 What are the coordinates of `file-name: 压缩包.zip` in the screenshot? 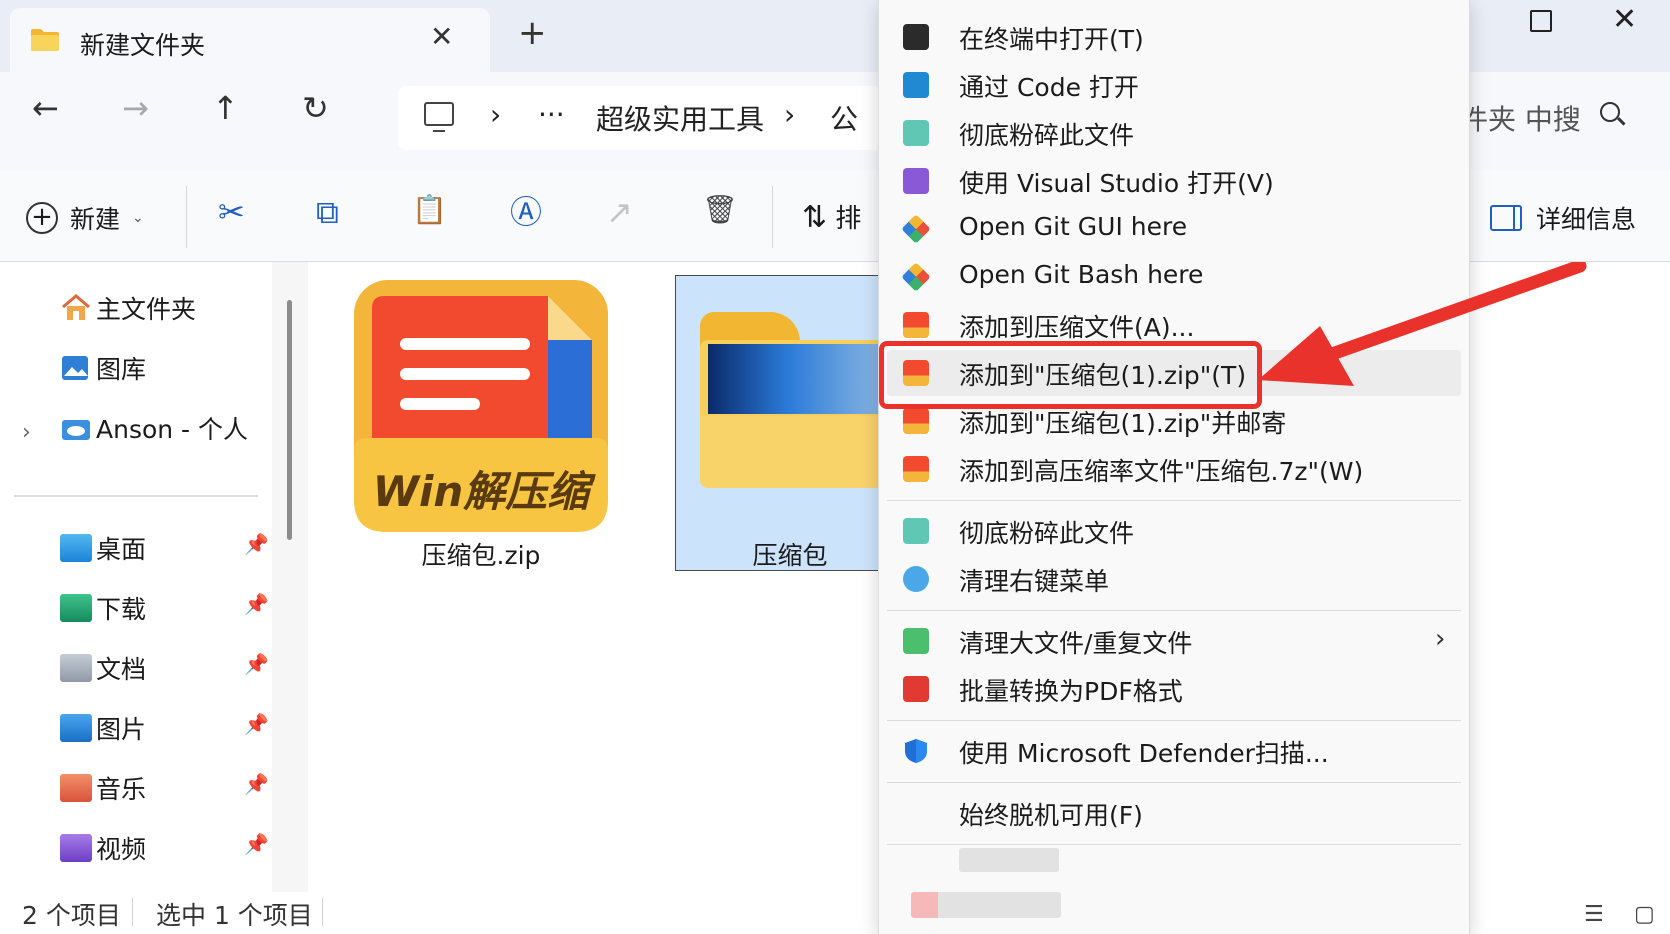 It's located at (481, 555).